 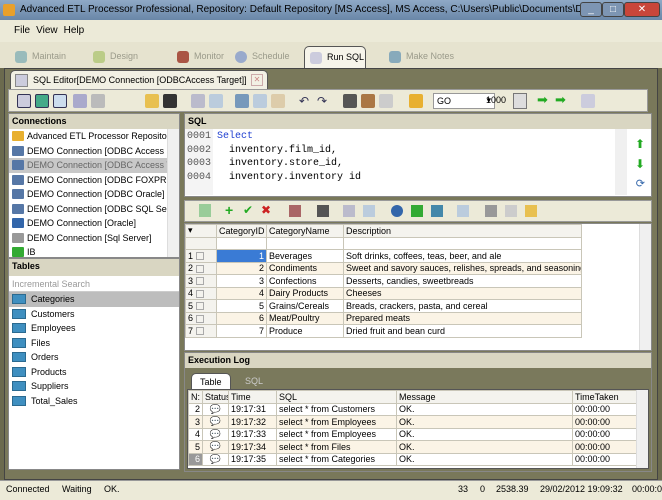 I want to click on table-row: 7 7 Produce Dried fruit and bean curd, so click(x=383, y=331).